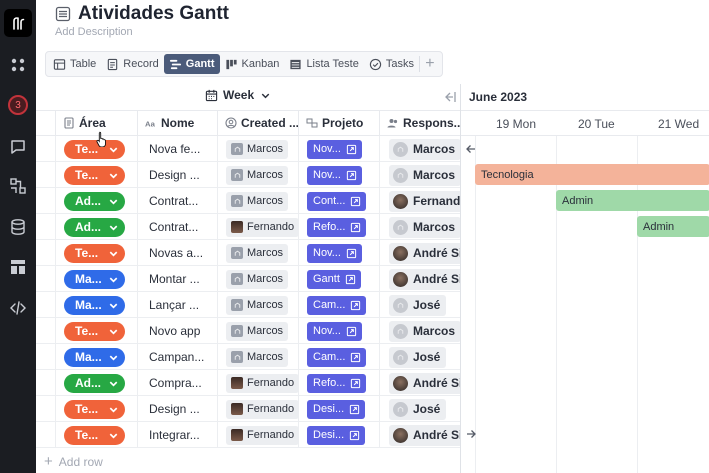 The height and width of the screenshot is (473, 709). What do you see at coordinates (74, 64) in the screenshot?
I see `tab-table: Table` at bounding box center [74, 64].